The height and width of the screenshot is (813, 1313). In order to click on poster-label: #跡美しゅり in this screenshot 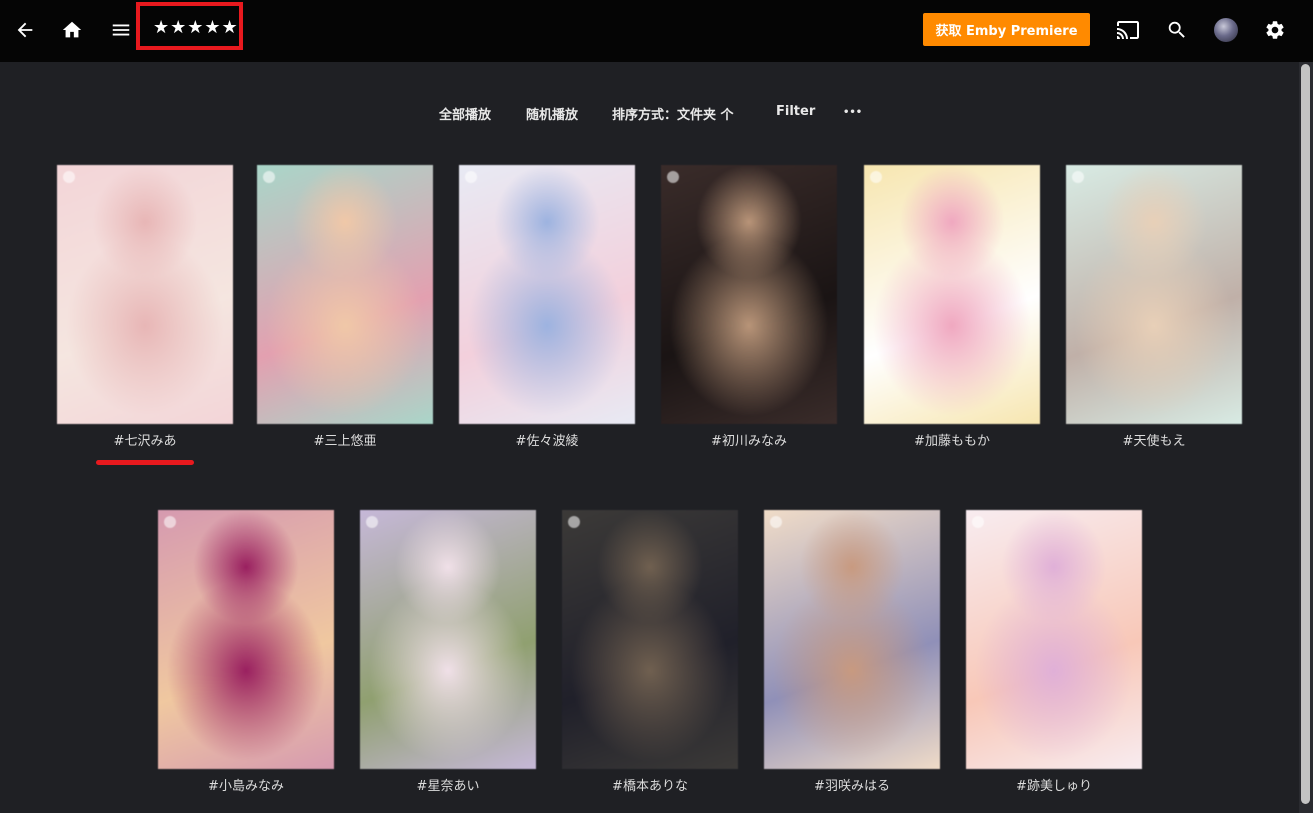, I will do `click(1054, 784)`.